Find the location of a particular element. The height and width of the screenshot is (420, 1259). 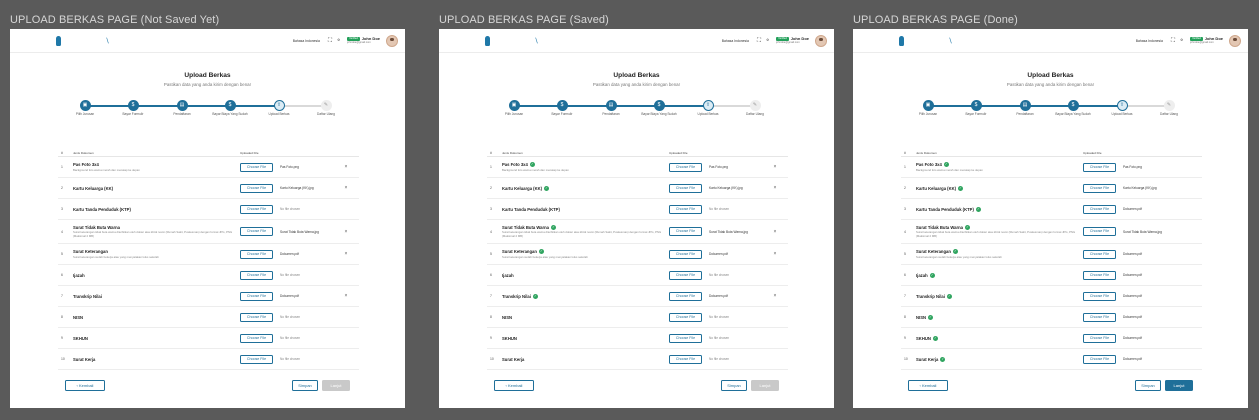

document-name: Kartu Keluarga (KK) is located at coordinates (522, 188).